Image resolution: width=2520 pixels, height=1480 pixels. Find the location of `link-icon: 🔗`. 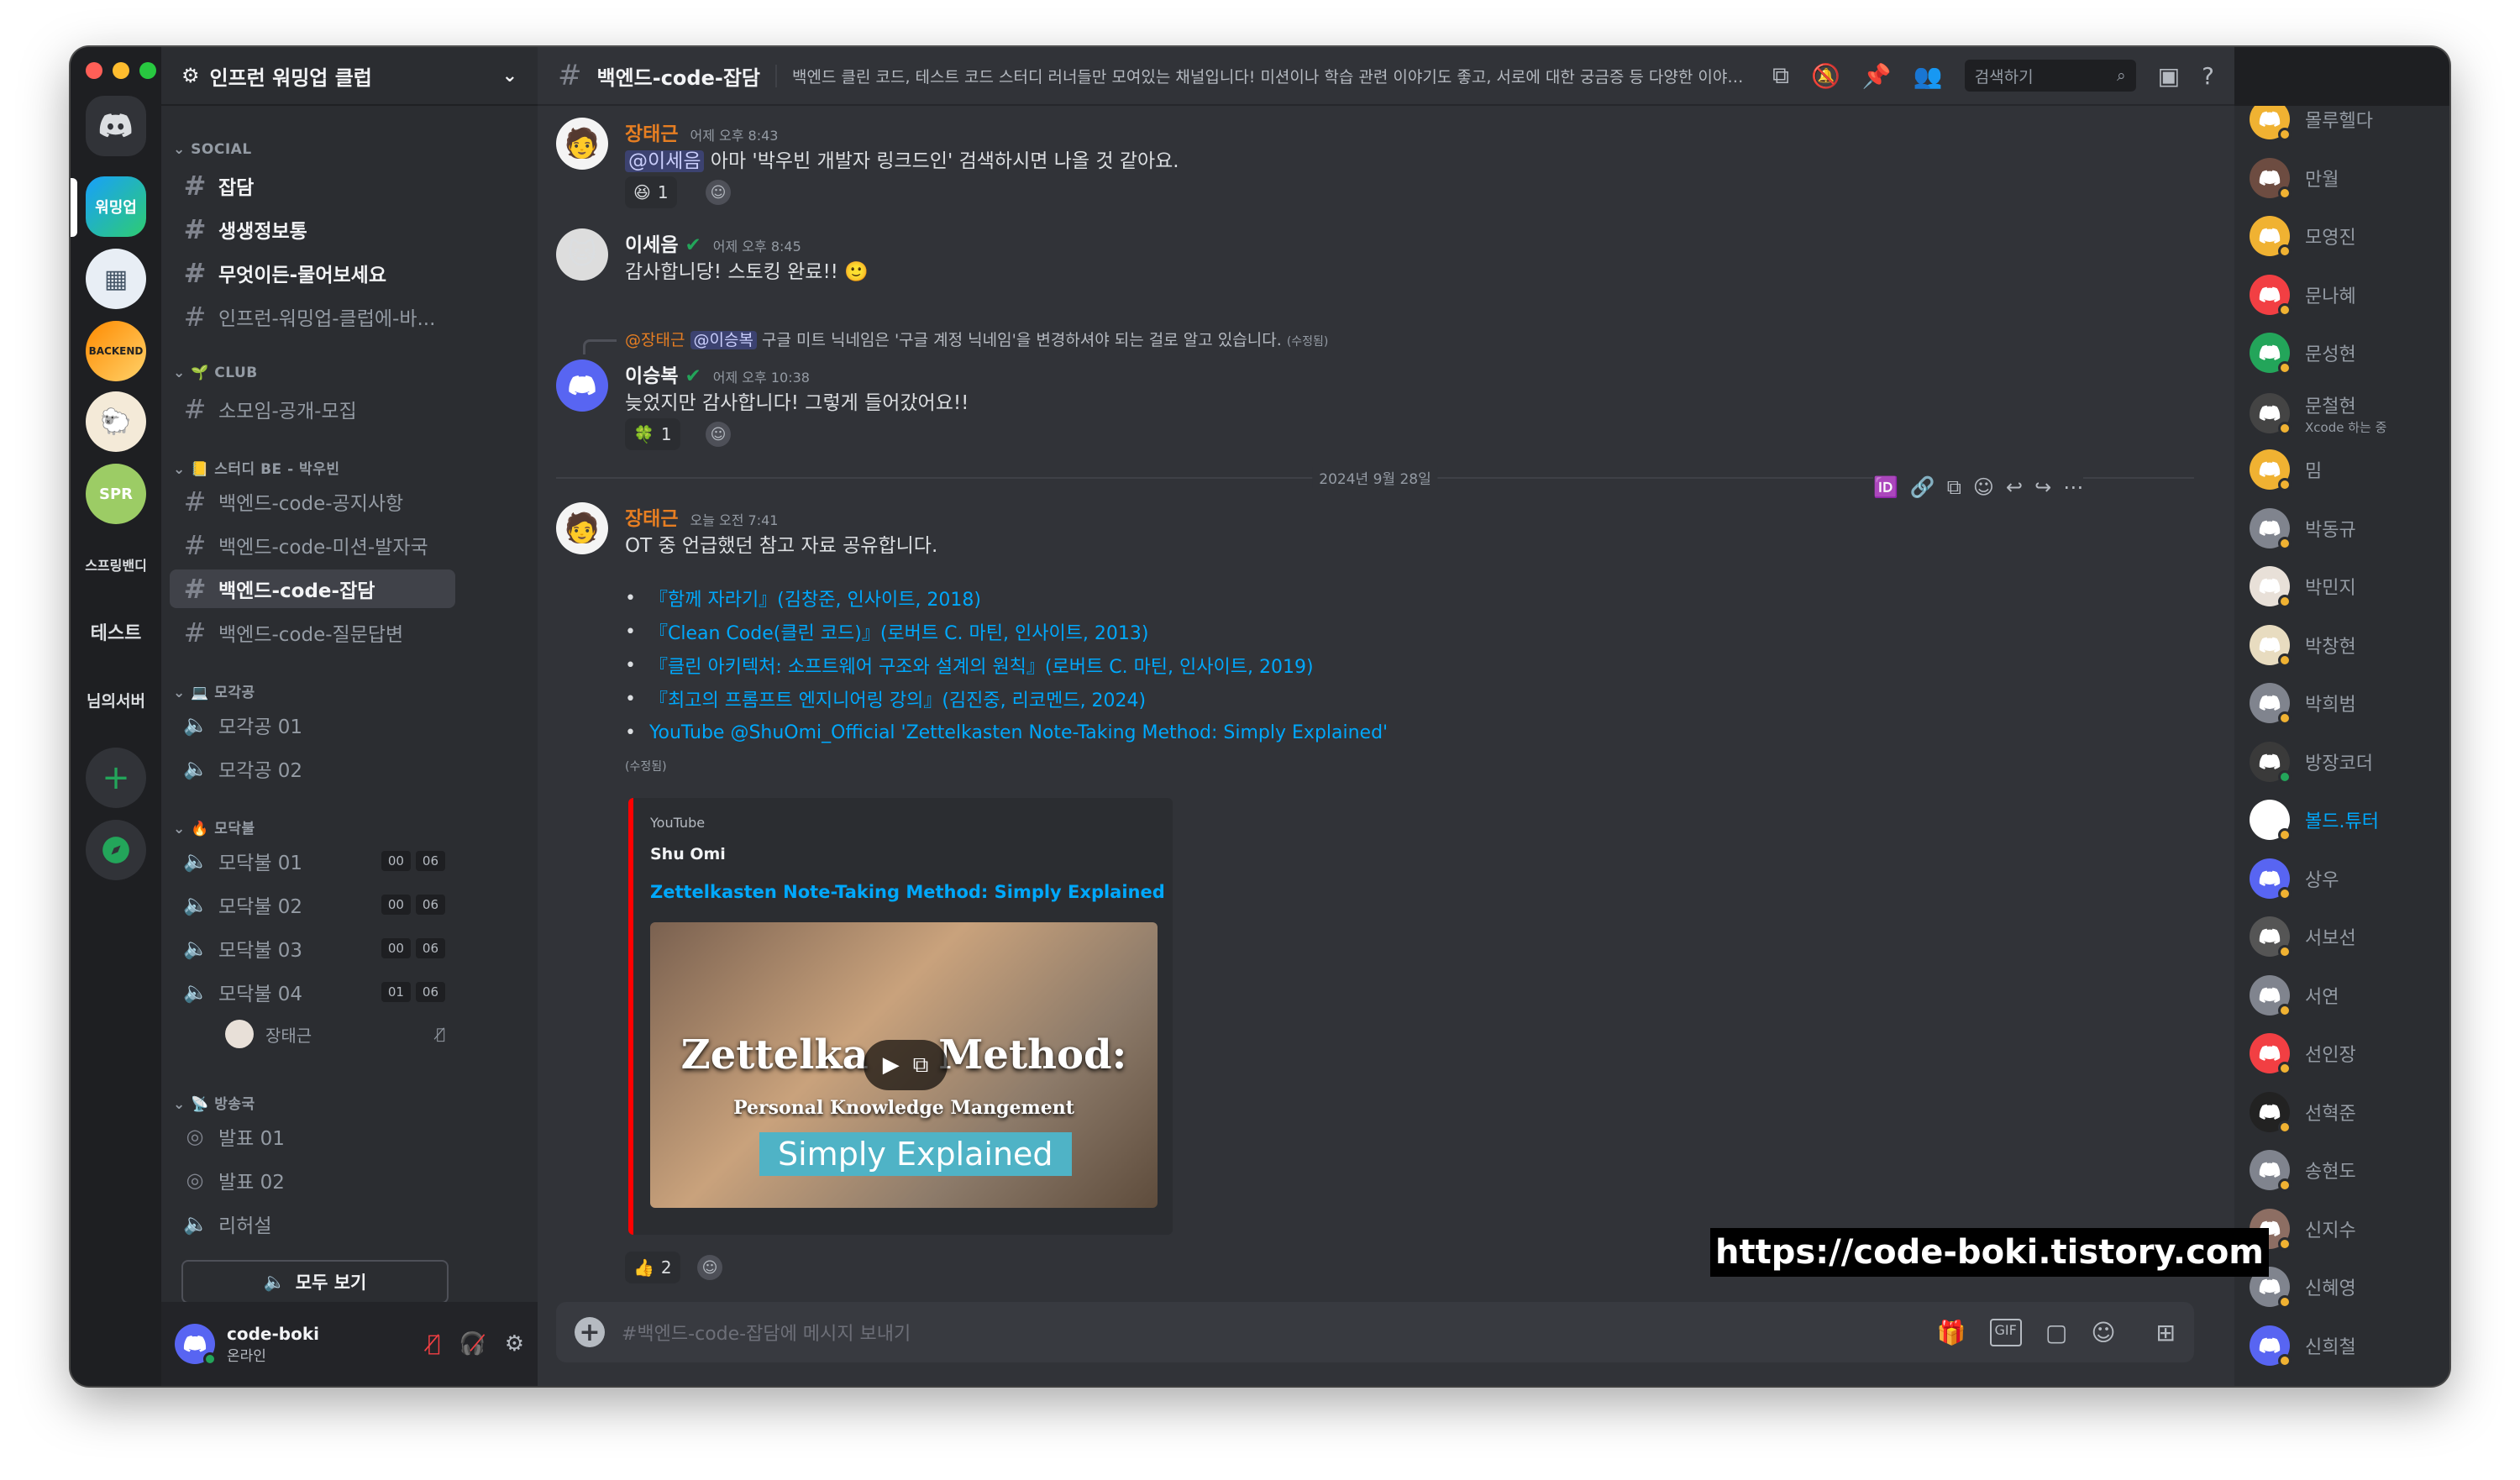

link-icon: 🔗 is located at coordinates (1922, 487).